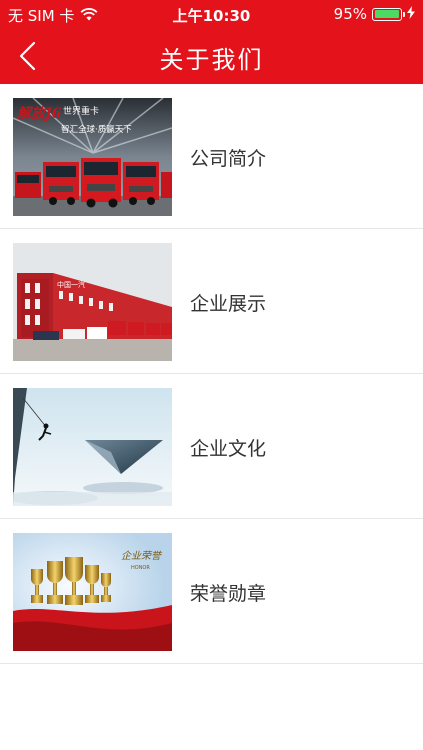  What do you see at coordinates (92, 302) in the screenshot?
I see `factory-building-photo: 中国一汽` at bounding box center [92, 302].